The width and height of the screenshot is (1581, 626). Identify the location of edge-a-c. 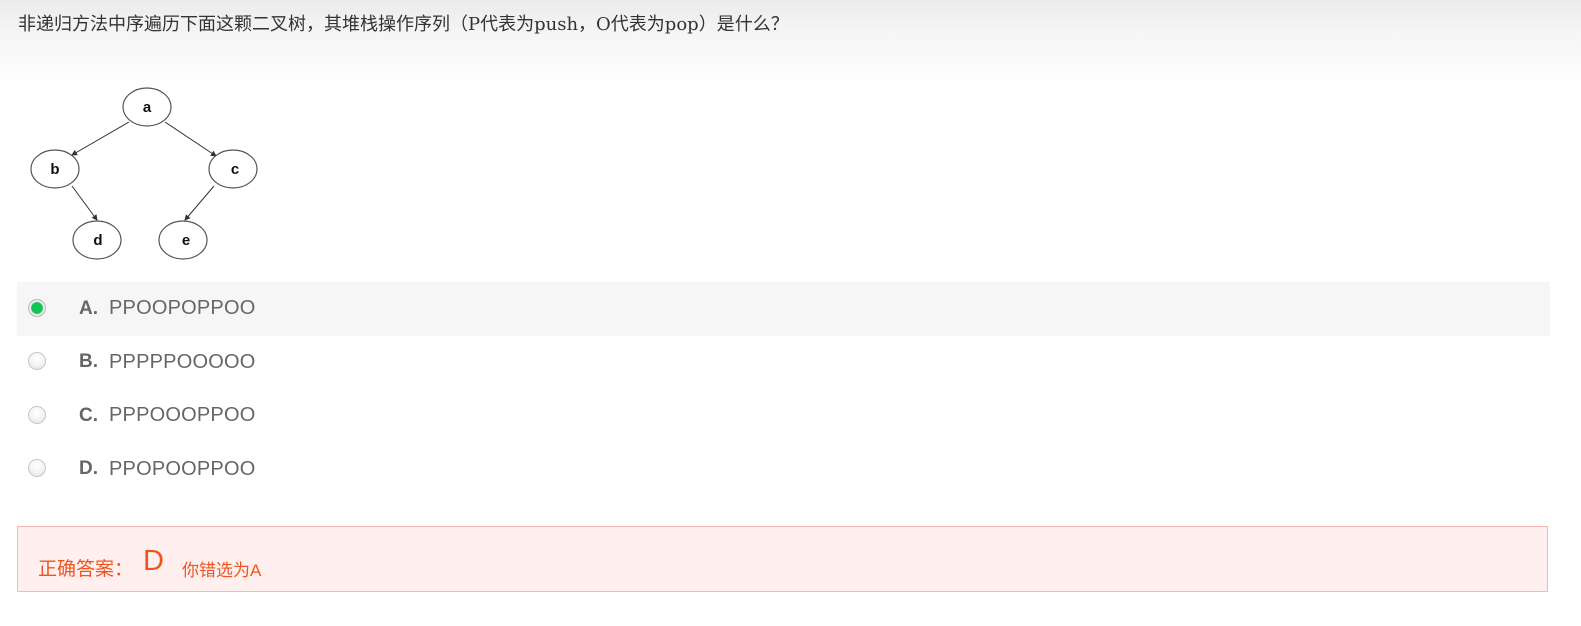
(190, 139).